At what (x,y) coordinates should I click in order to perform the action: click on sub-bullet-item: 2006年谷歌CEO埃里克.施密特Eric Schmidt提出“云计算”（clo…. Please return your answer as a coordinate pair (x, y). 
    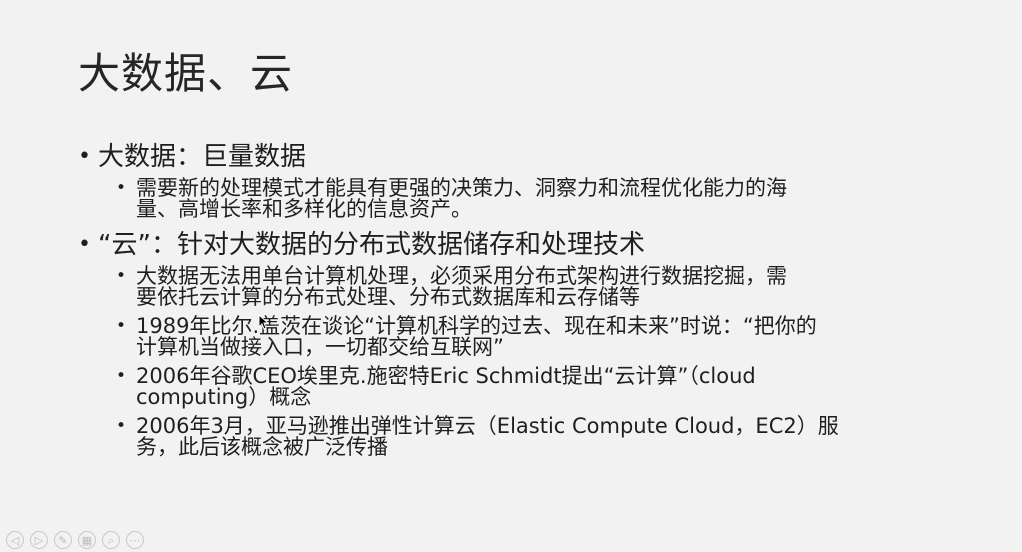
    Looking at the image, I should click on (516, 387).